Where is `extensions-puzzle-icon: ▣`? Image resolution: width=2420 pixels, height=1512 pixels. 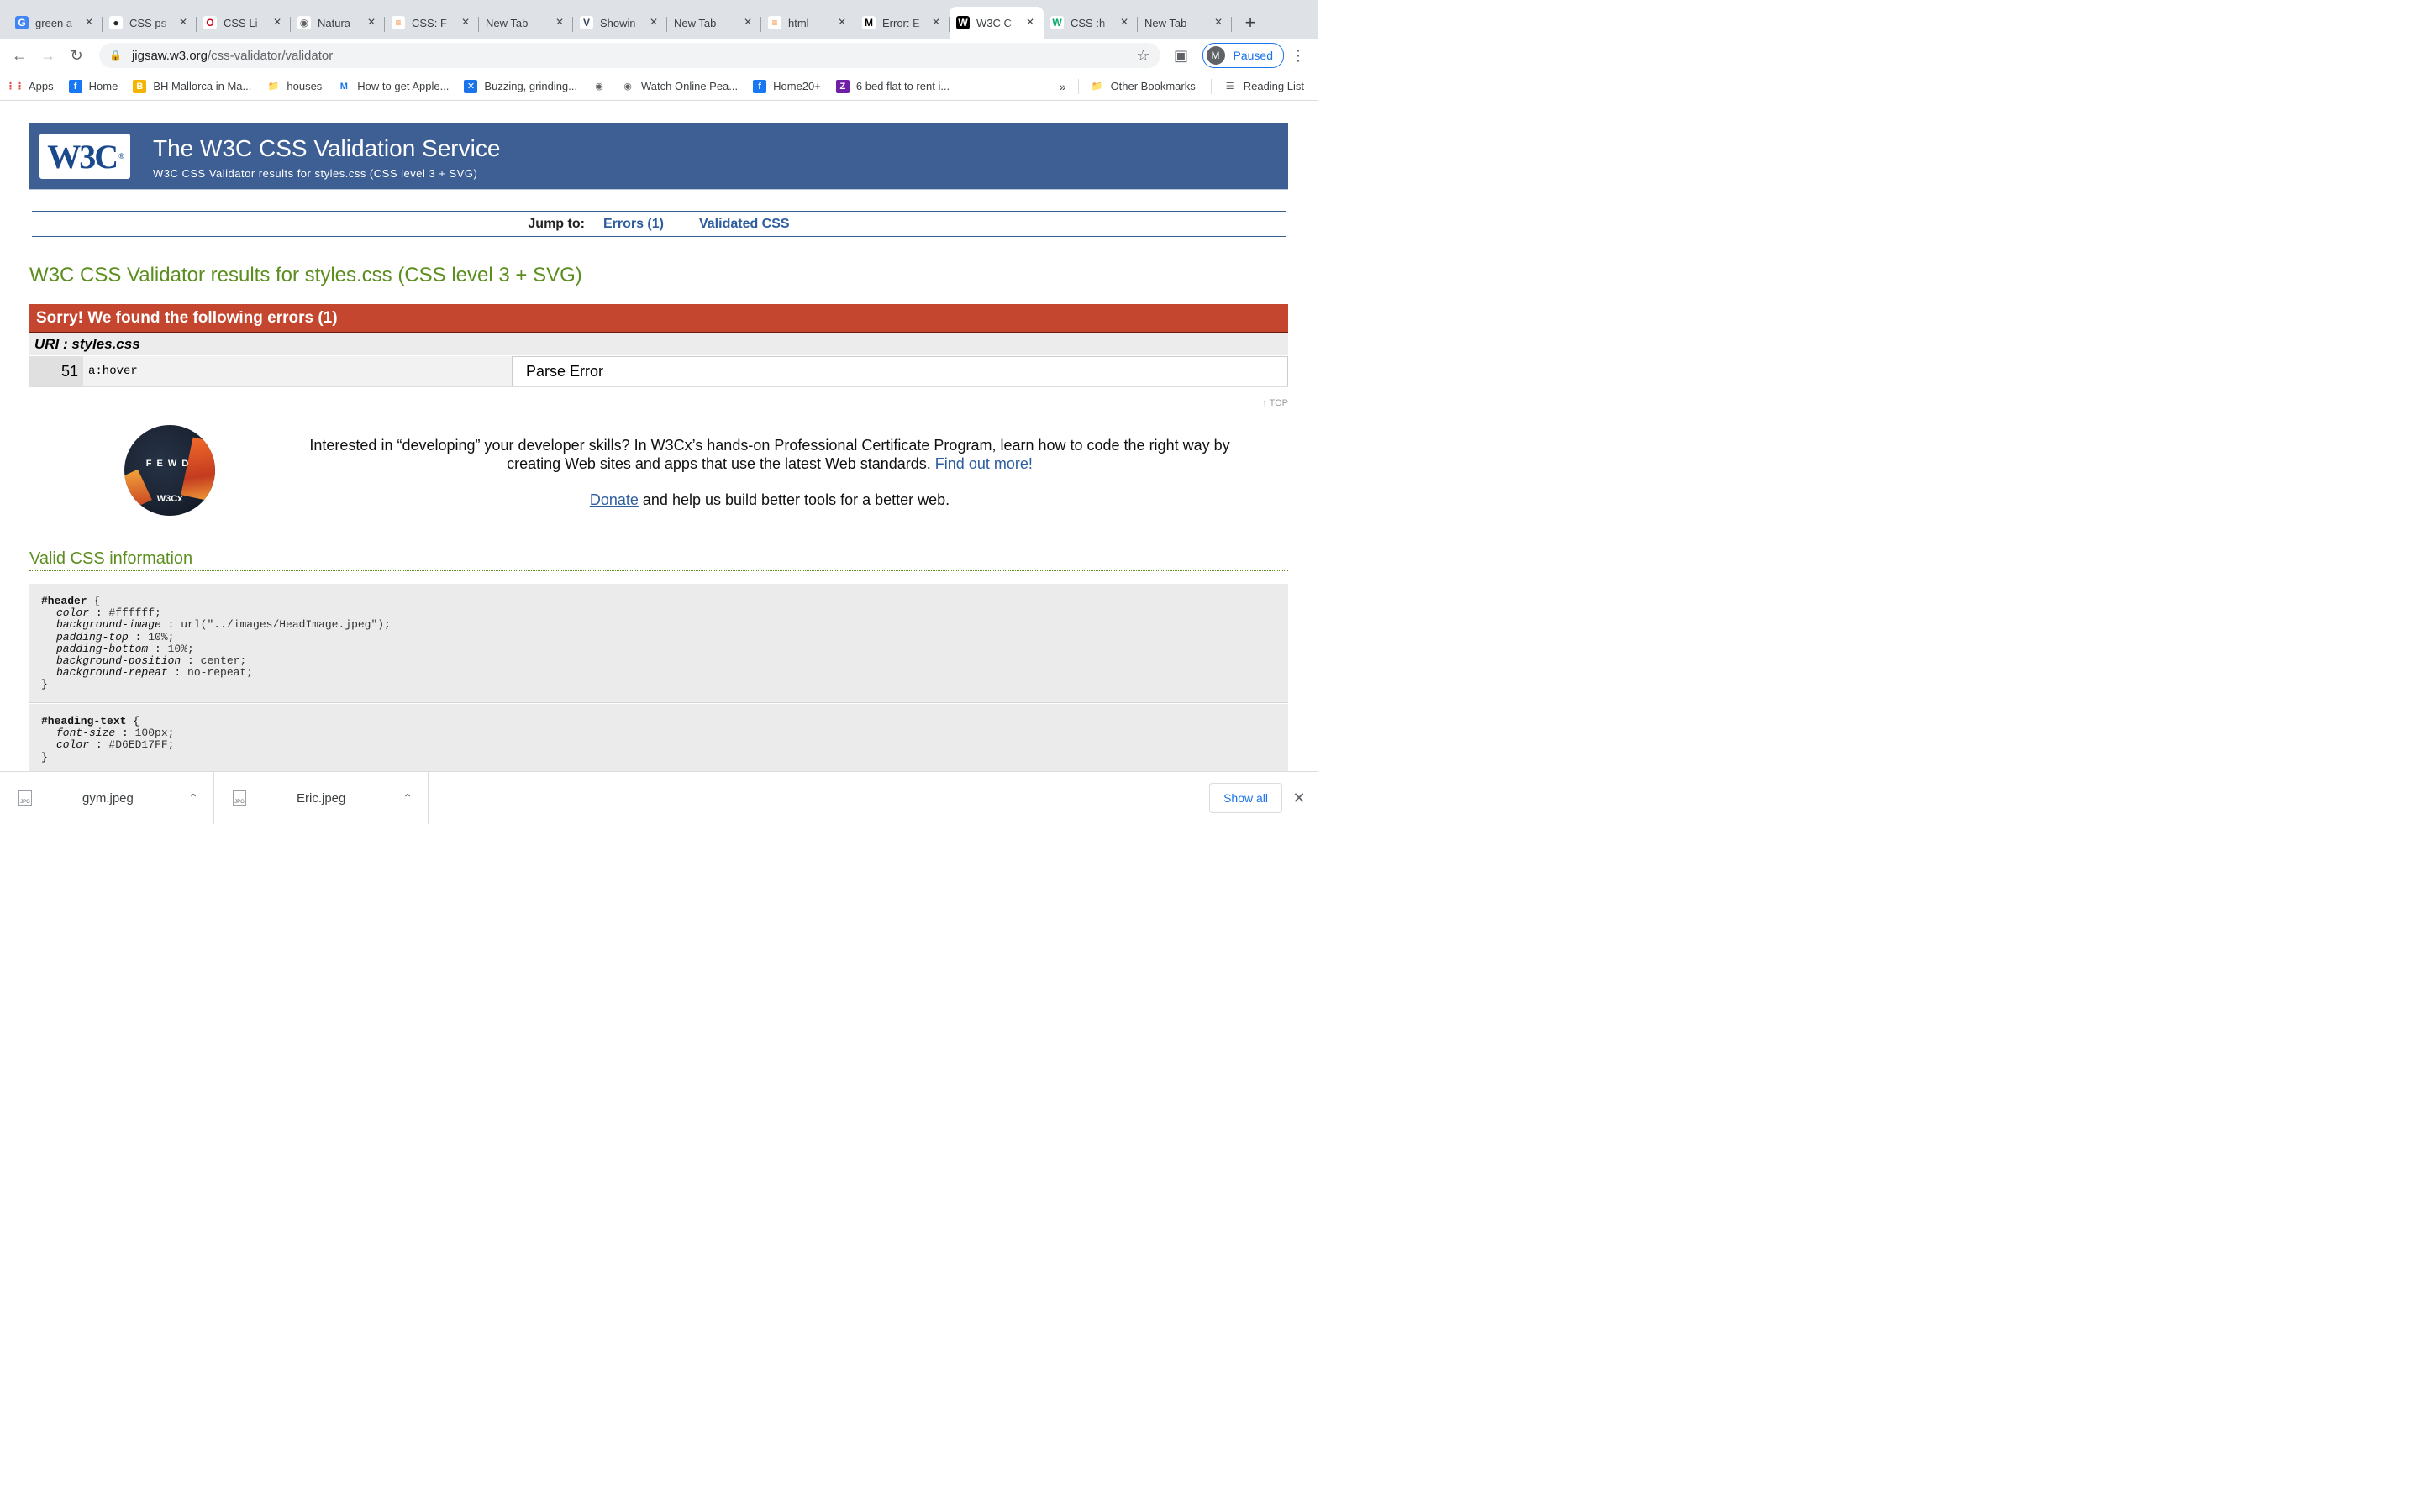 extensions-puzzle-icon: ▣ is located at coordinates (1181, 55).